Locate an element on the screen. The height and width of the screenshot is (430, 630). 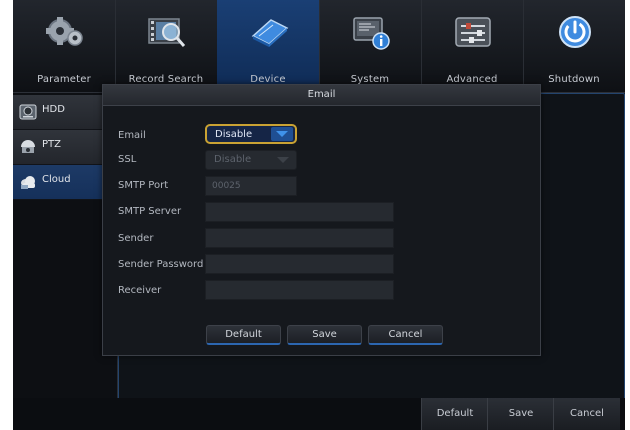
tab-record-search: Record Search is located at coordinates (166, 46).